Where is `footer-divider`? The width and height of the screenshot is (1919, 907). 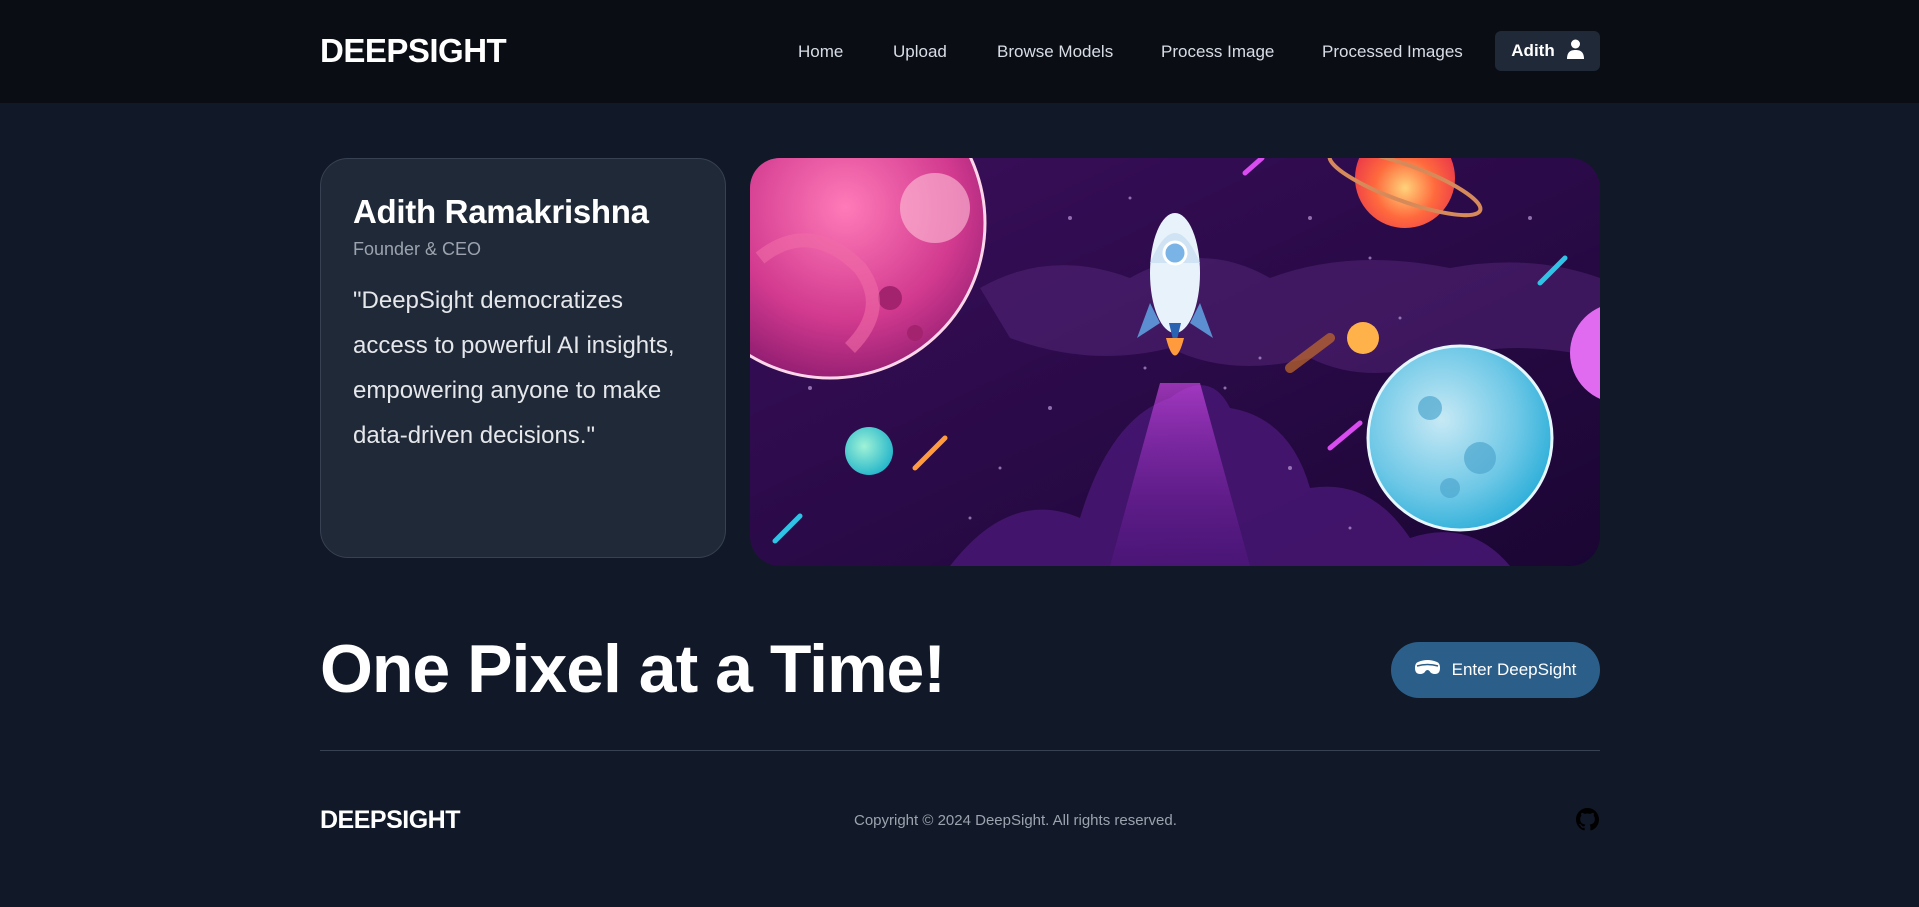 footer-divider is located at coordinates (960, 750).